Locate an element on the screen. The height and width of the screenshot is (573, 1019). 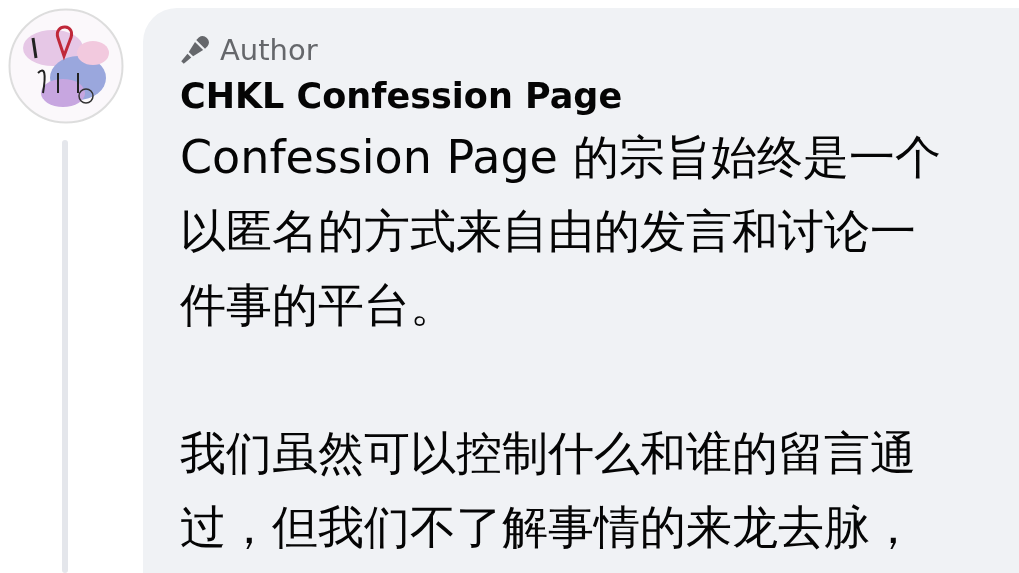
author-label: Author is located at coordinates (269, 50).